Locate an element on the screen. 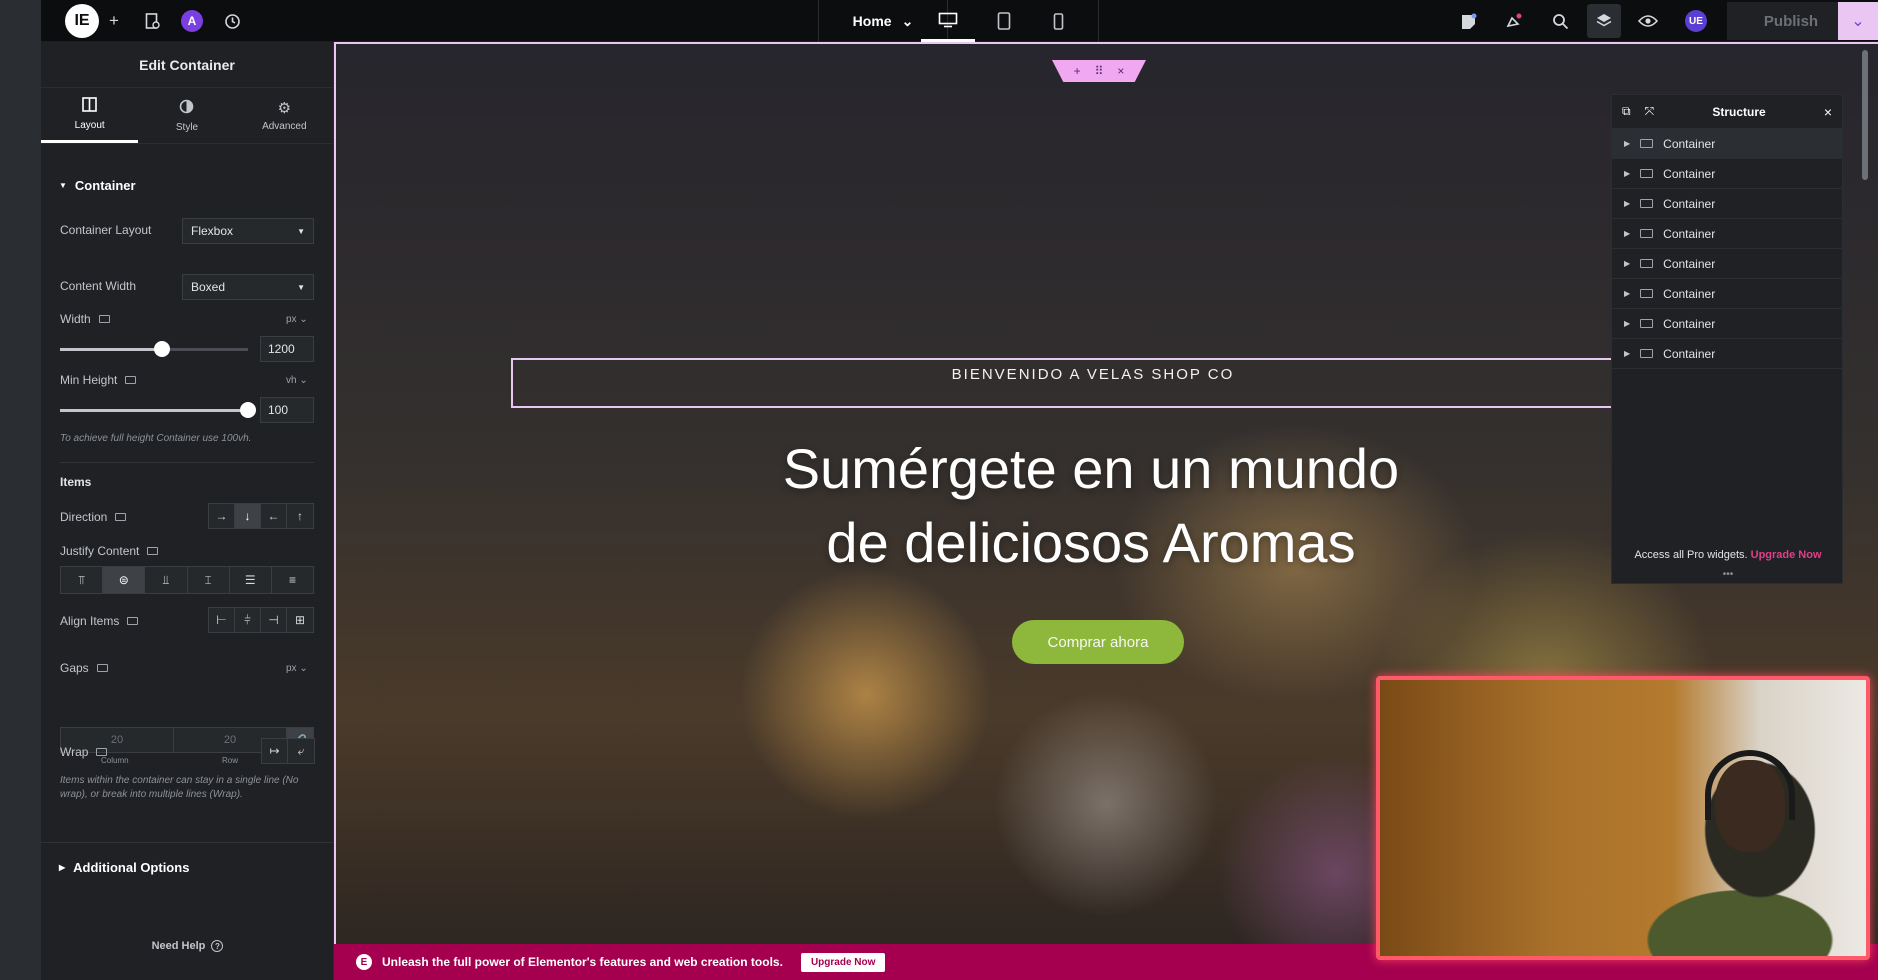 The height and width of the screenshot is (980, 1878). notes-icon is located at coordinates (1468, 21).